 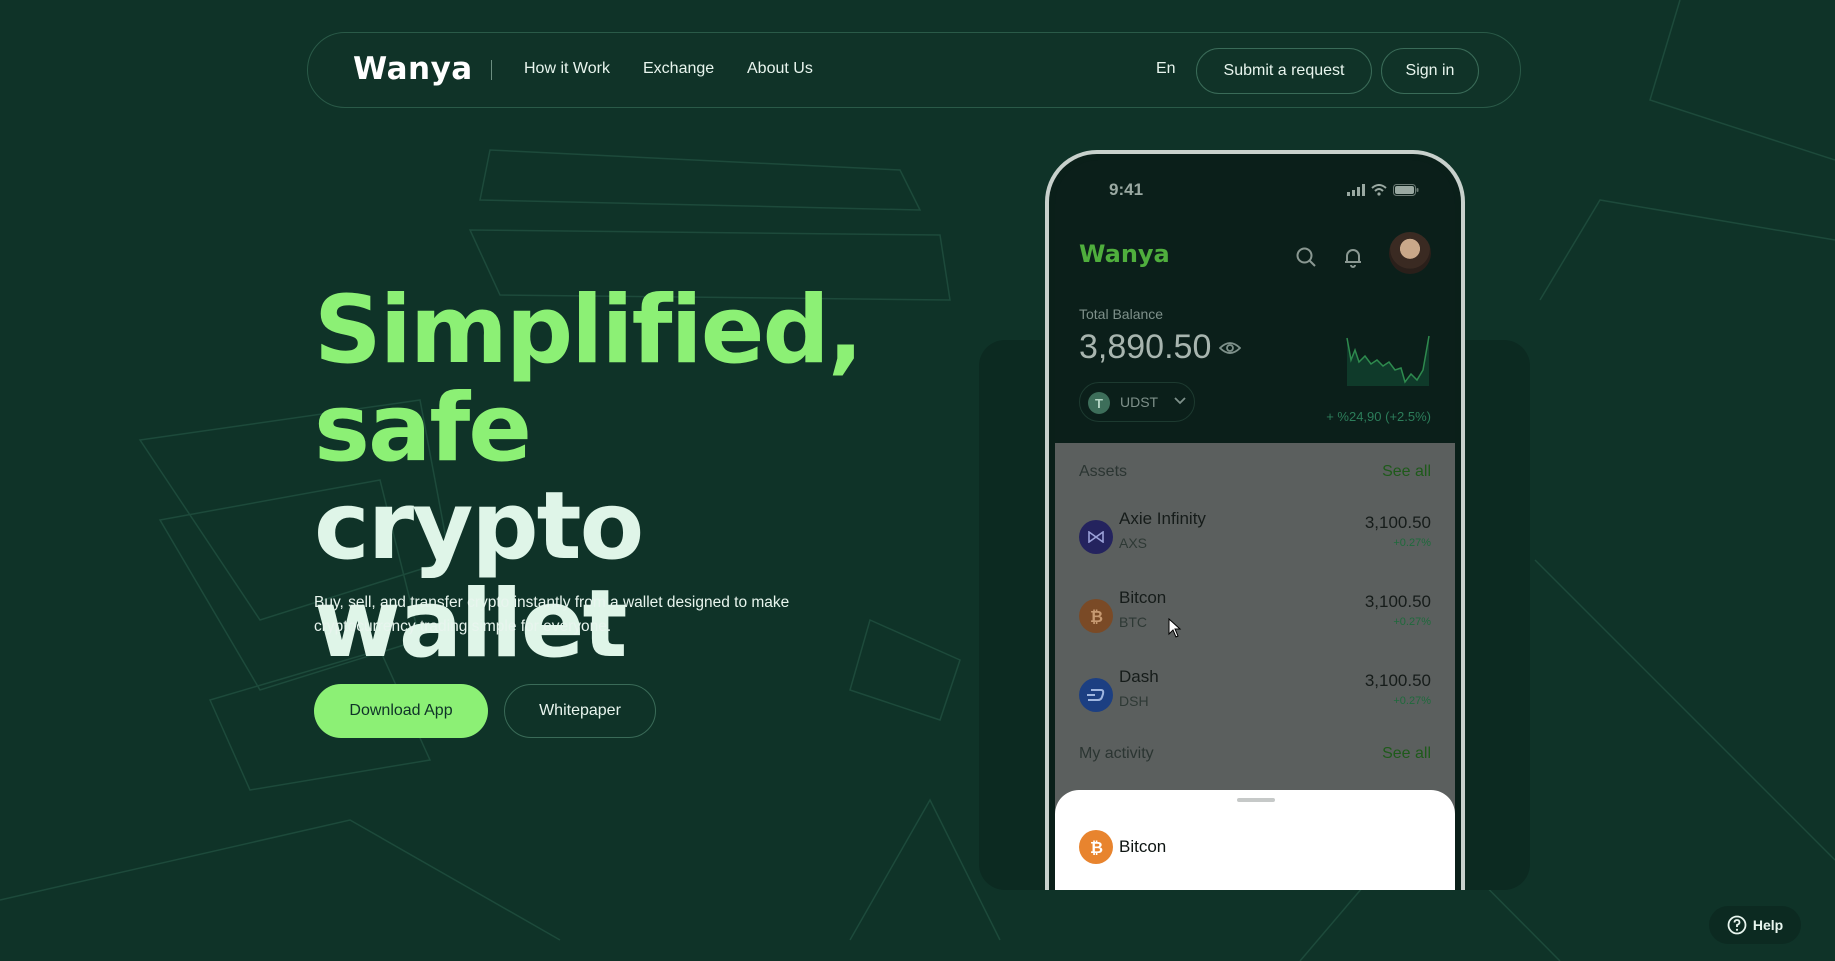 What do you see at coordinates (1406, 754) in the screenshot?
I see `activity-see-all-link: See all` at bounding box center [1406, 754].